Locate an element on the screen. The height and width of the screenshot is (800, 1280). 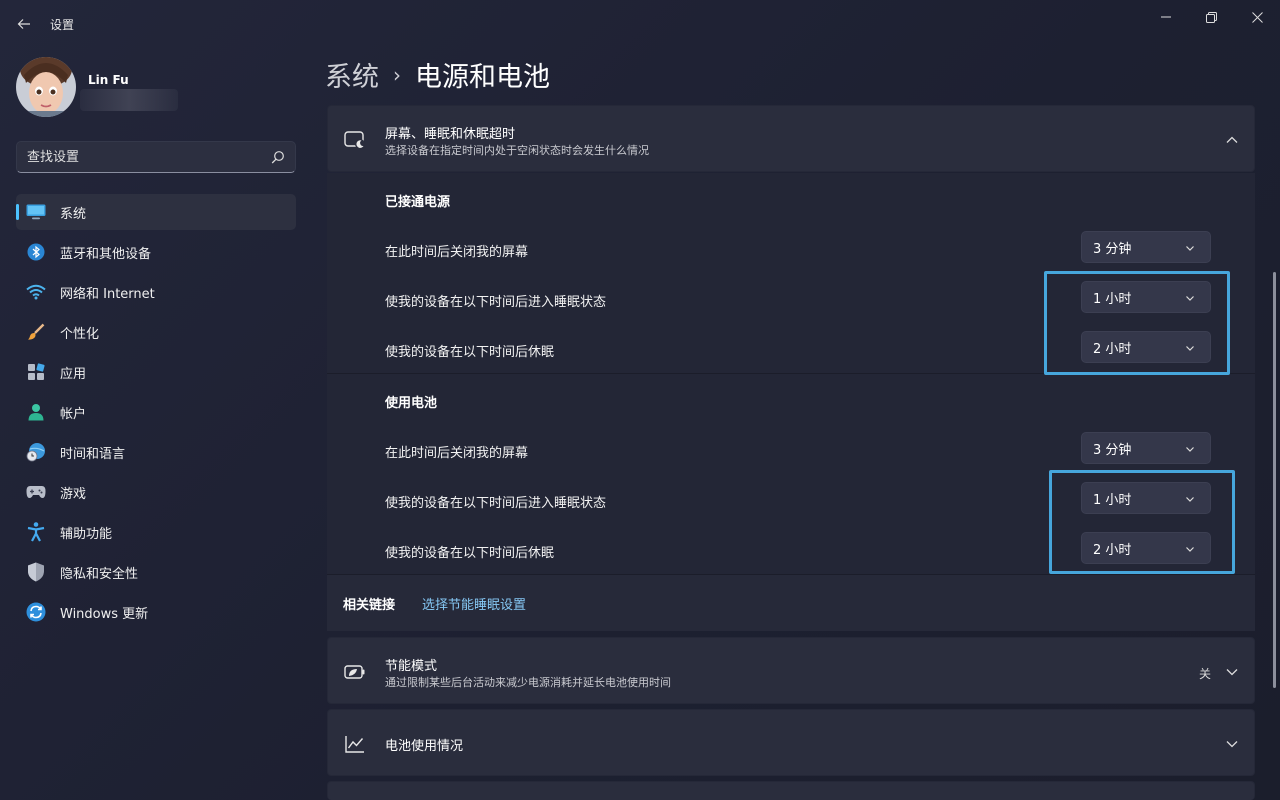
chevron-up-icon is located at coordinates (1232, 140).